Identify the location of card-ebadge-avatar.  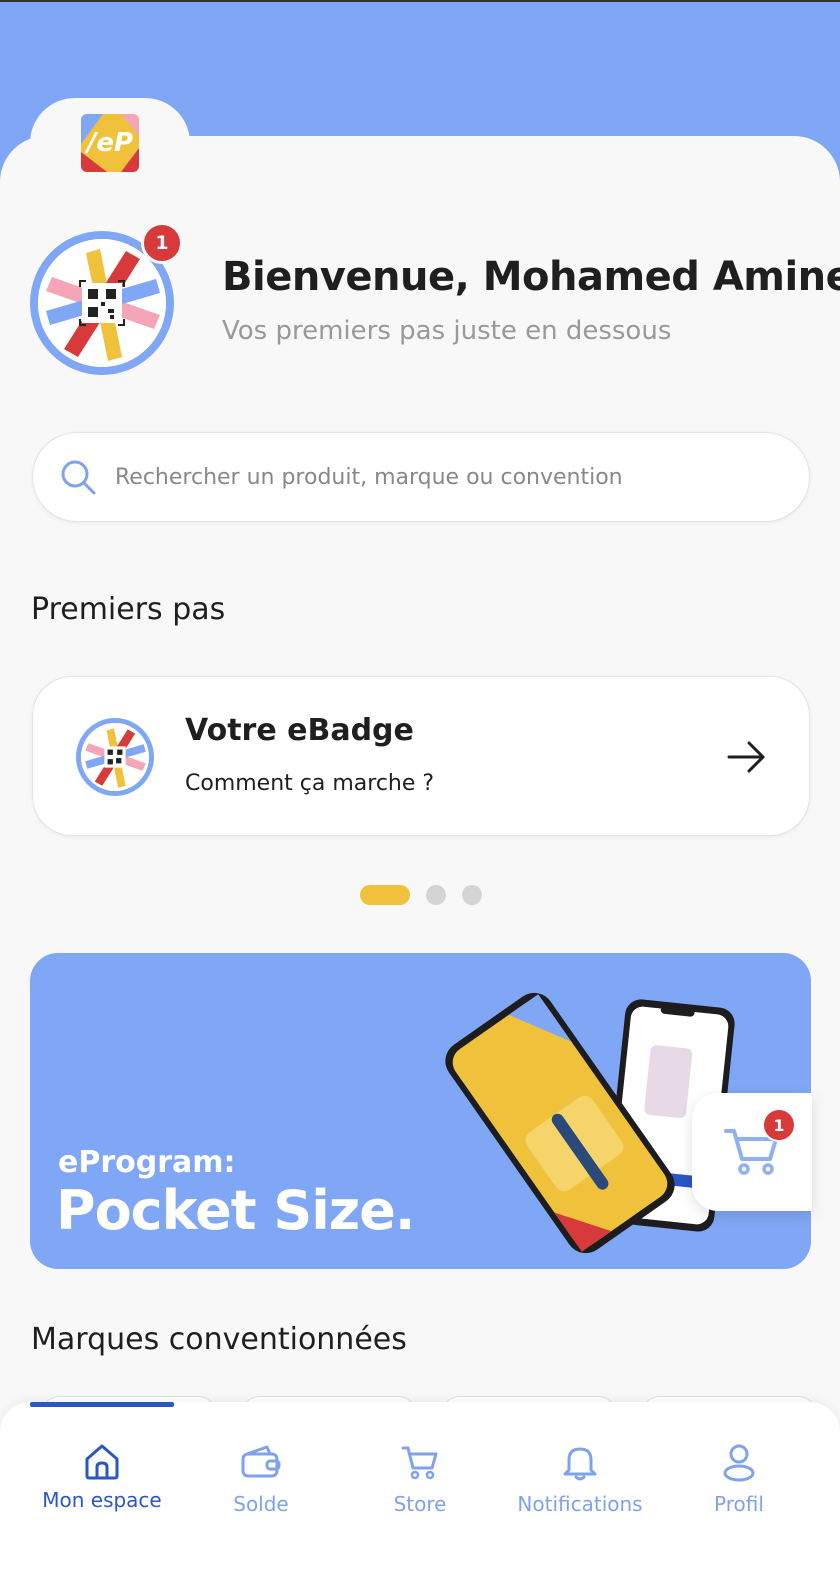
(115, 757).